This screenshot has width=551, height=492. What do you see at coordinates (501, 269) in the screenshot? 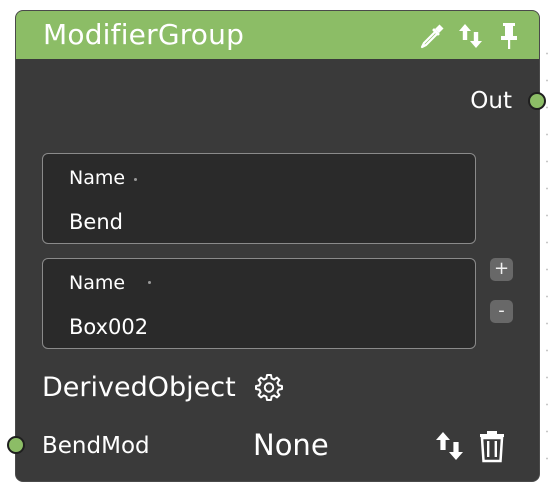
I see `add-item-button: +` at bounding box center [501, 269].